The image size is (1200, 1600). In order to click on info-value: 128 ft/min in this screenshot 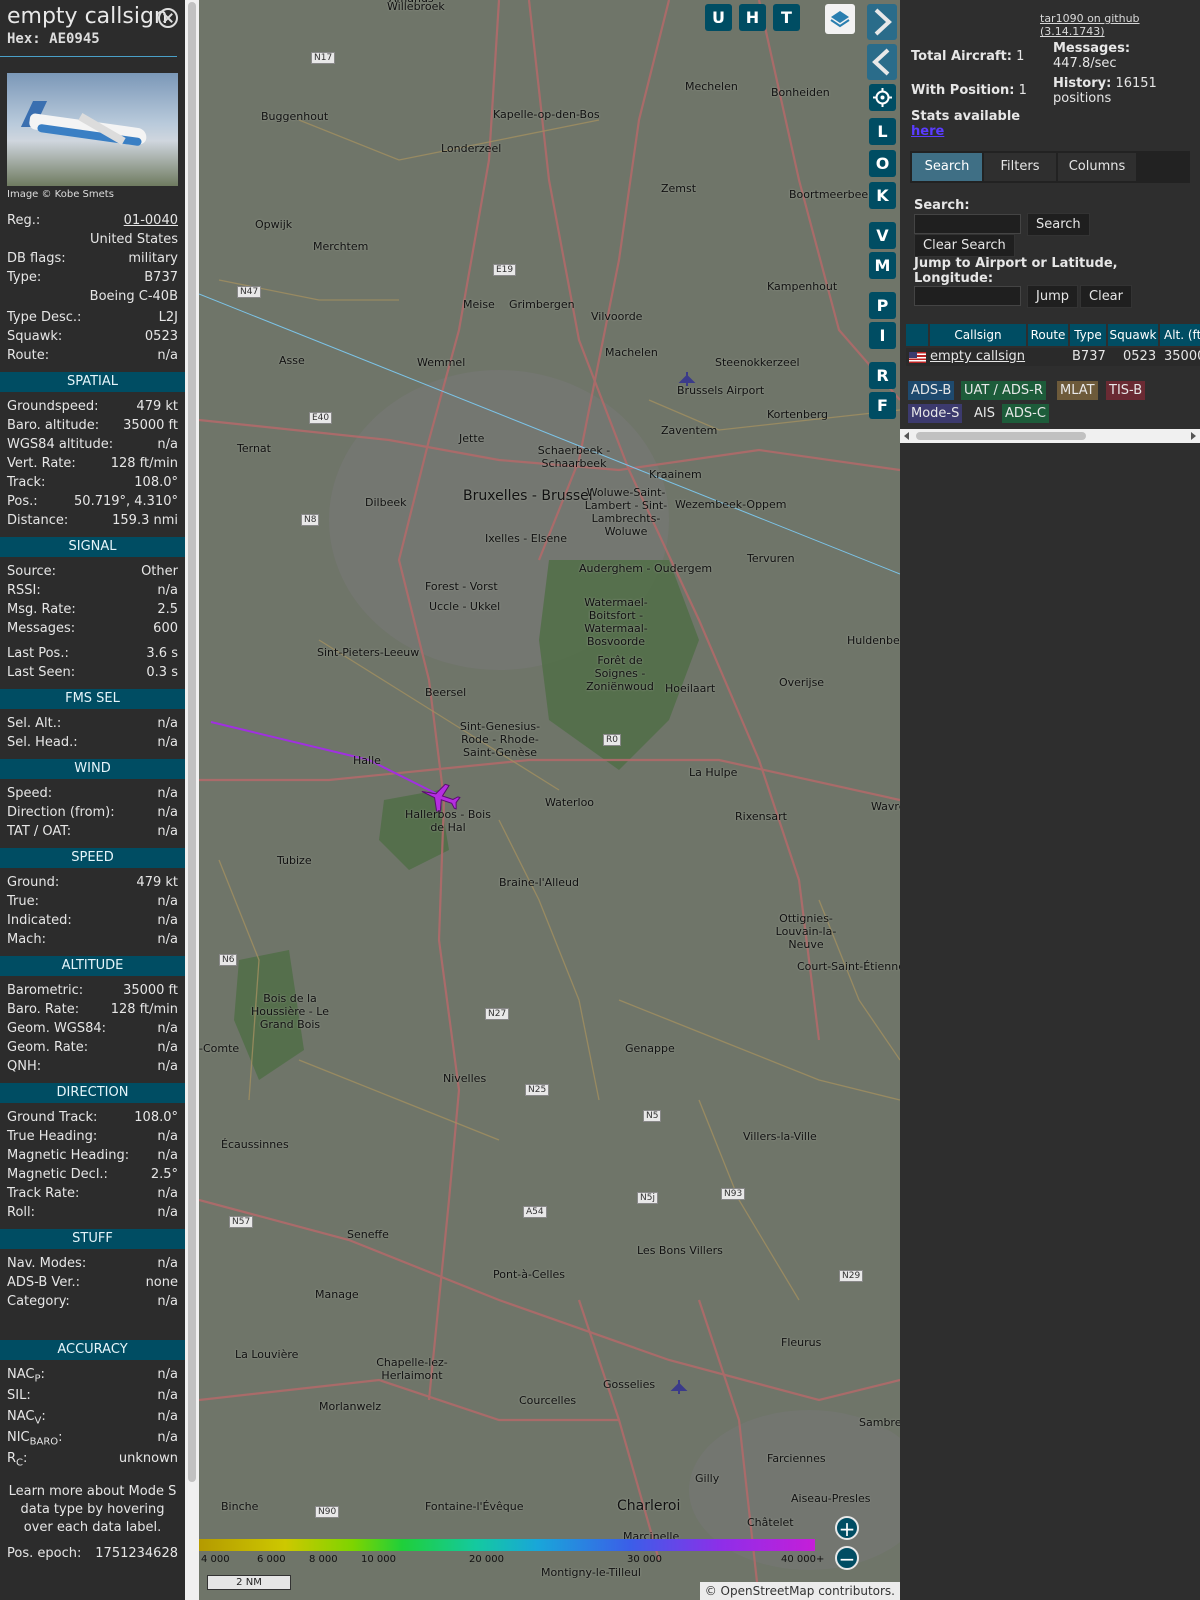, I will do `click(144, 463)`.